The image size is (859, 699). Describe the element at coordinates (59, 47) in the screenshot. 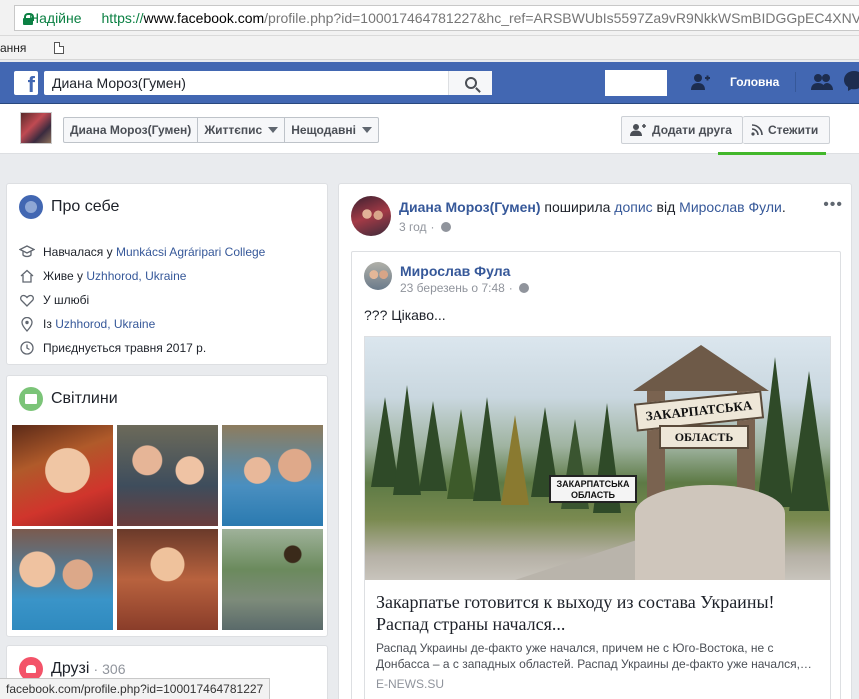

I see `document-icon` at that location.